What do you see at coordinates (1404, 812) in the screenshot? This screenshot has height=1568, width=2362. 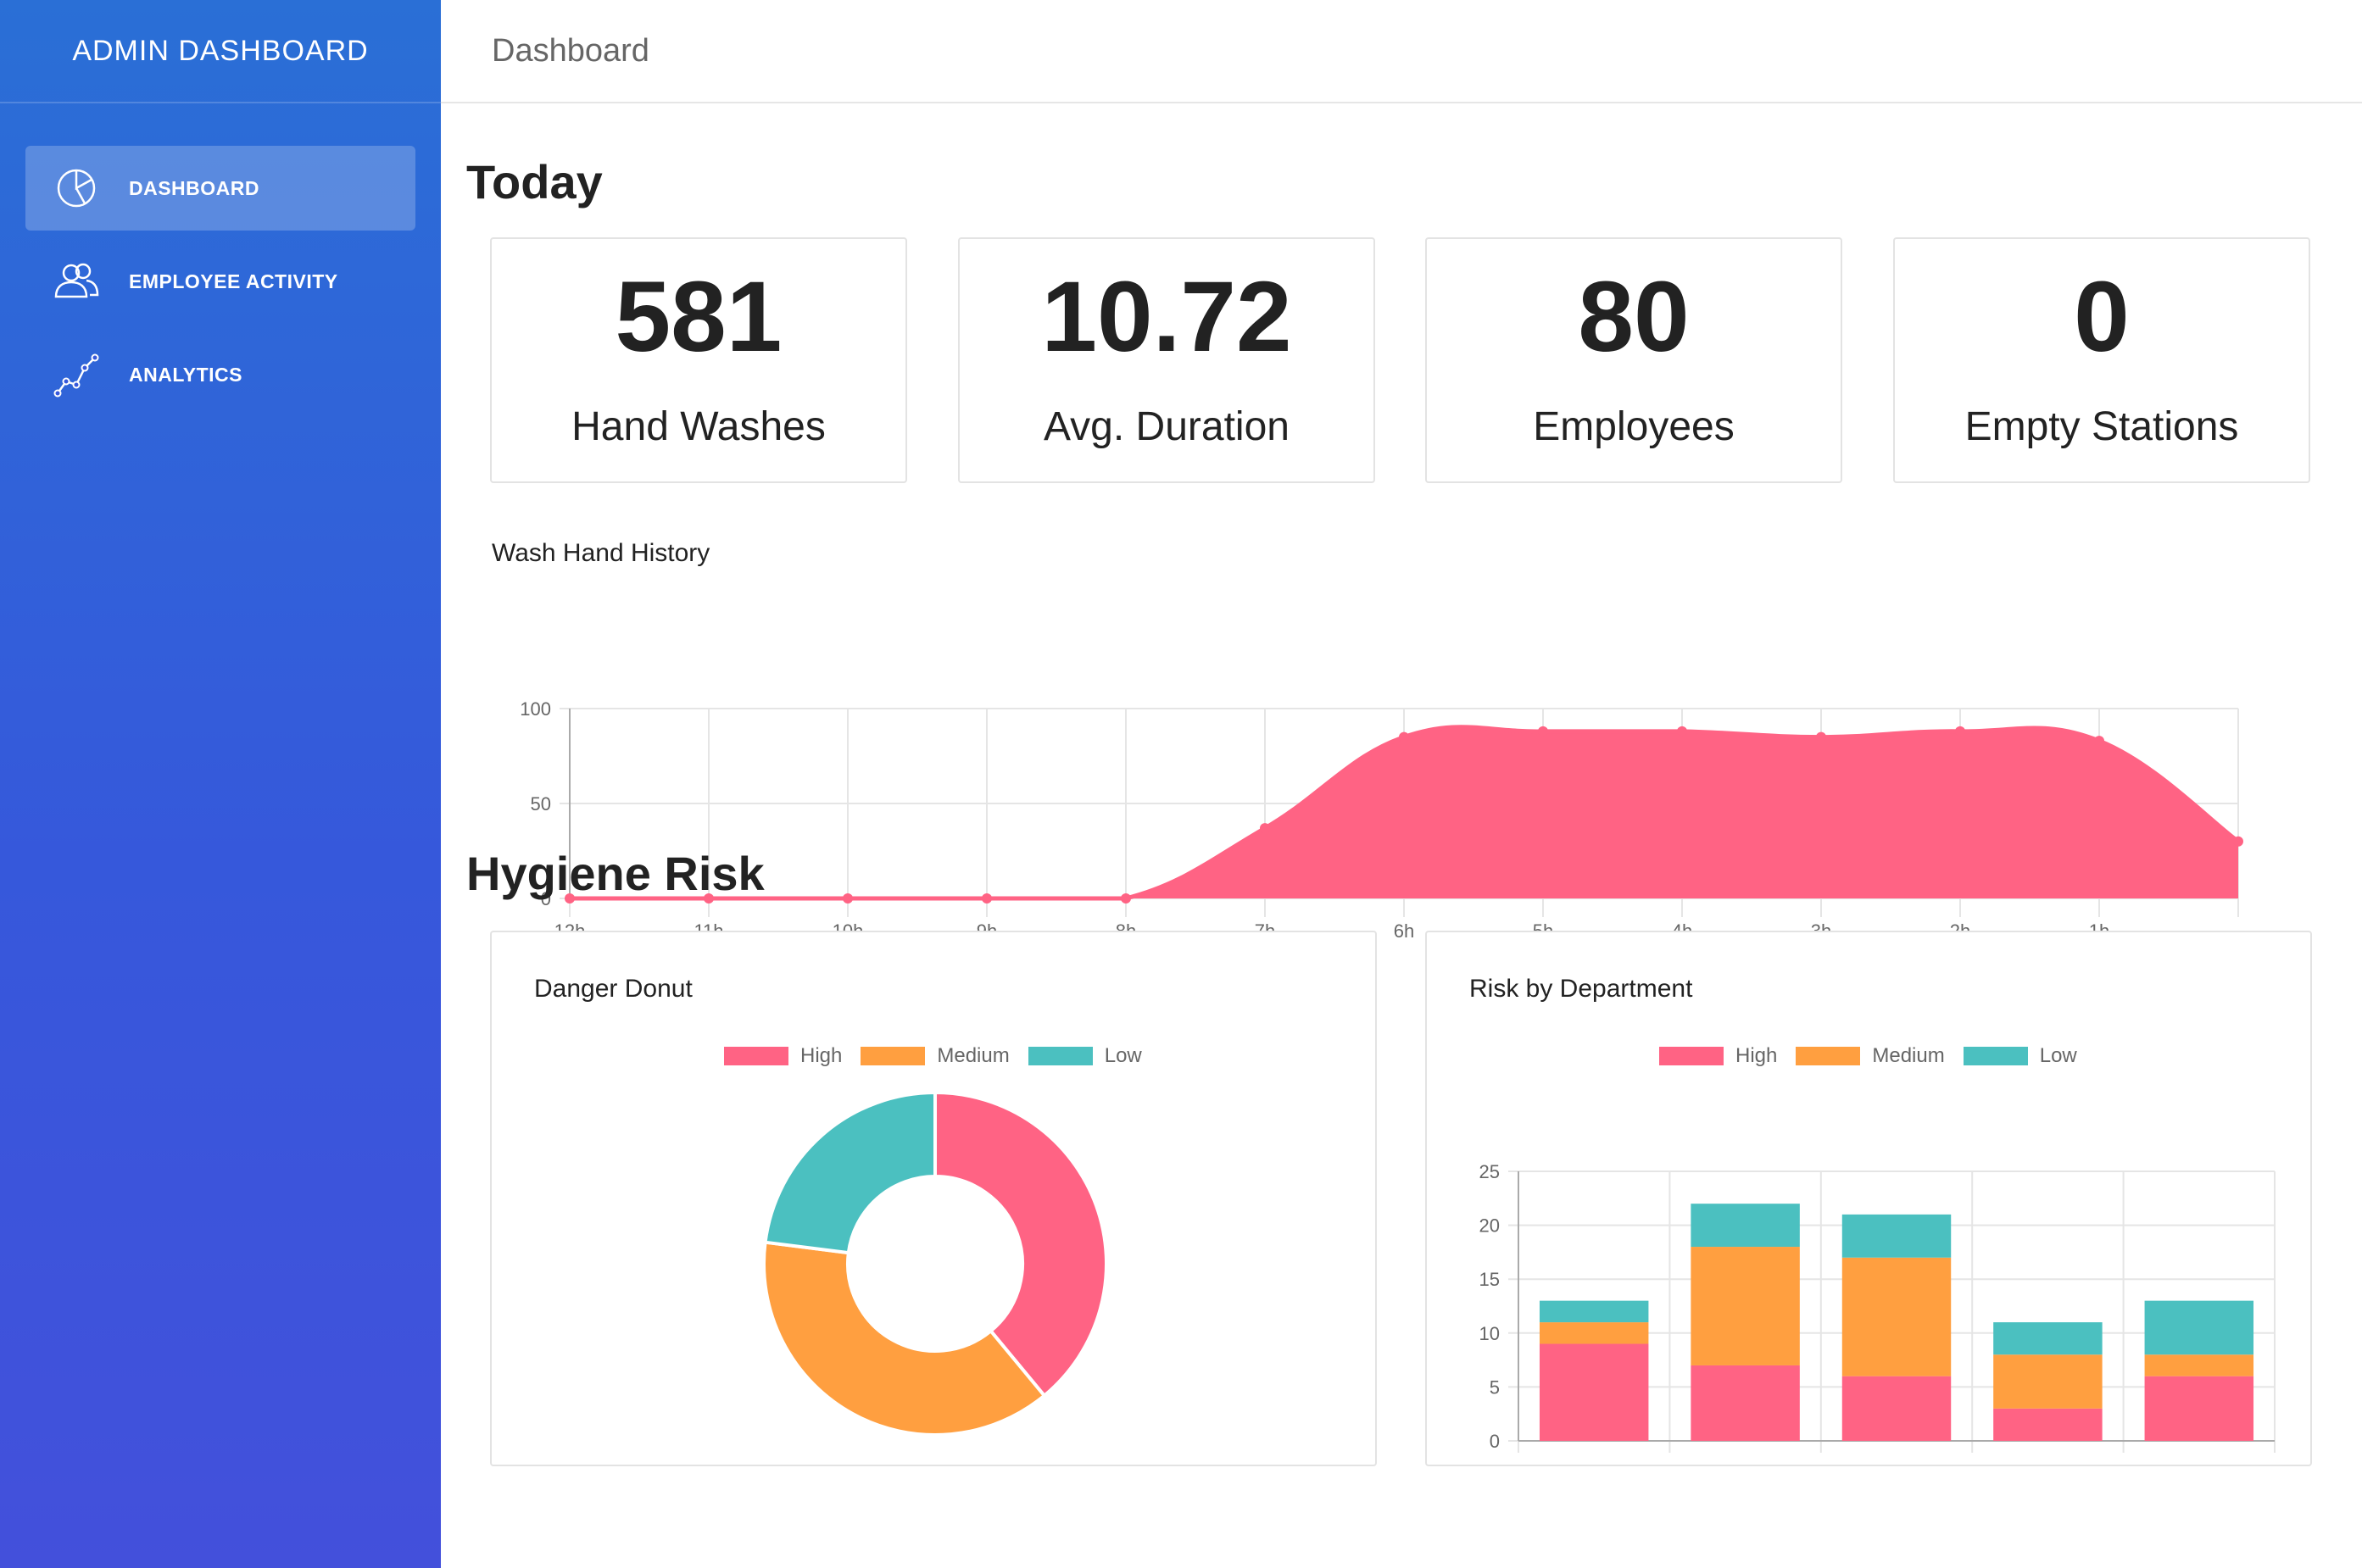 I see `series-area` at bounding box center [1404, 812].